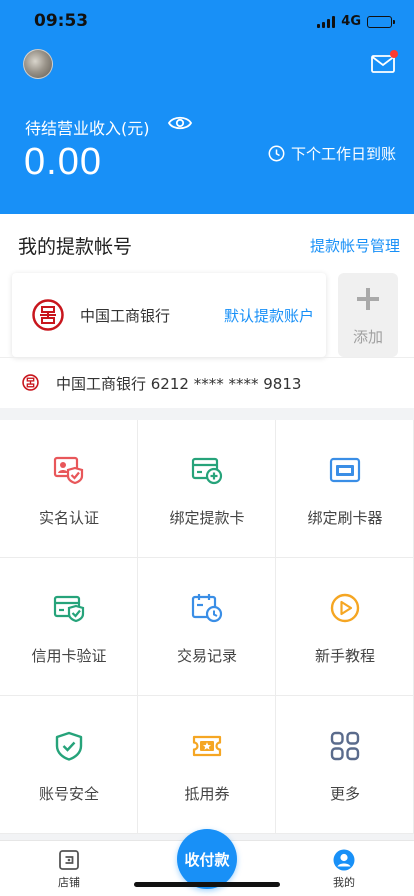  What do you see at coordinates (367, 337) in the screenshot?
I see `add-label: 添加` at bounding box center [367, 337].